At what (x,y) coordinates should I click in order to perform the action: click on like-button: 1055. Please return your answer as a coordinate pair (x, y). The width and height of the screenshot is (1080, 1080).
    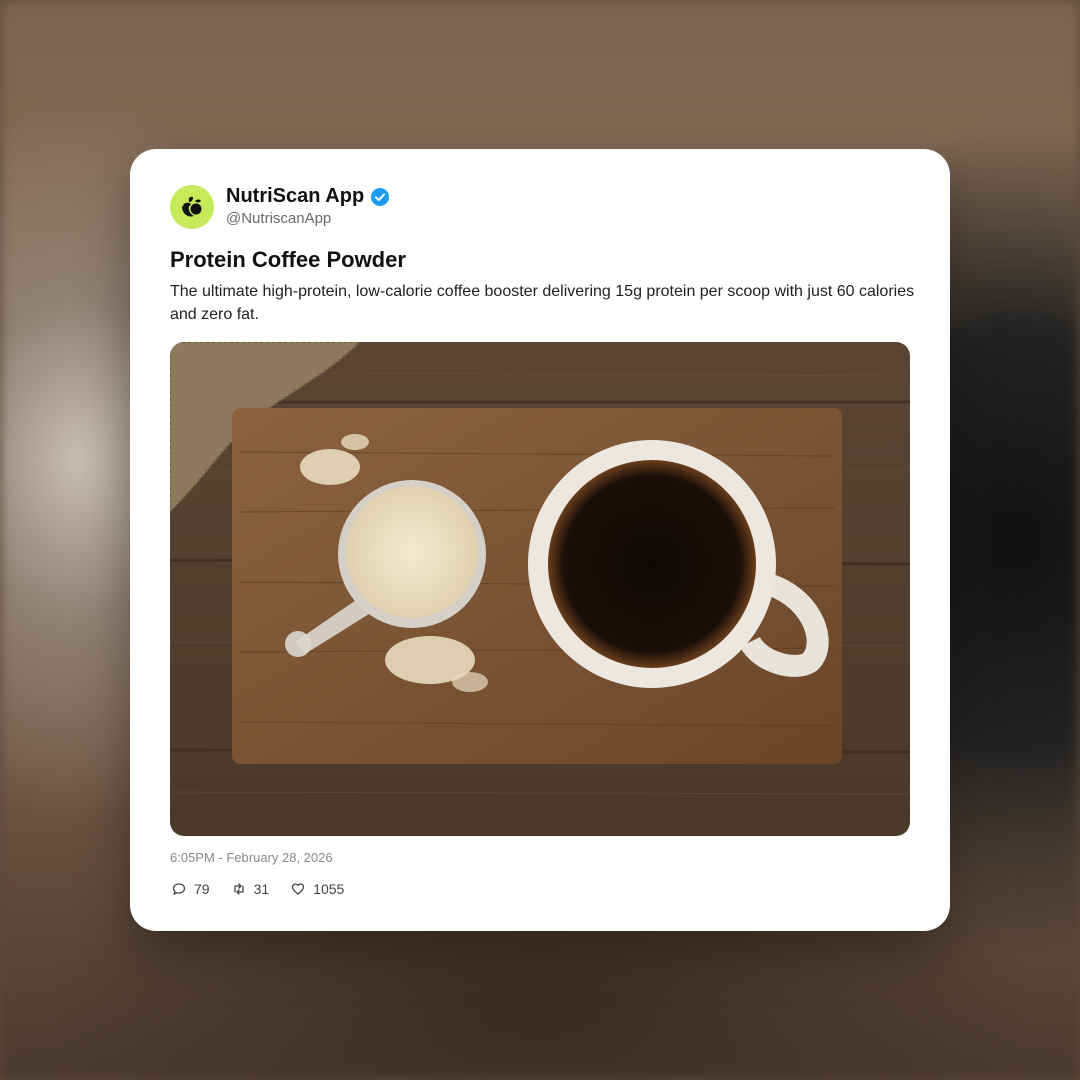
    Looking at the image, I should click on (317, 889).